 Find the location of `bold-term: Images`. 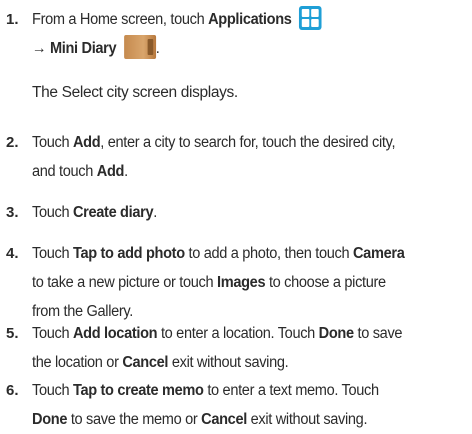

bold-term: Images is located at coordinates (241, 282).